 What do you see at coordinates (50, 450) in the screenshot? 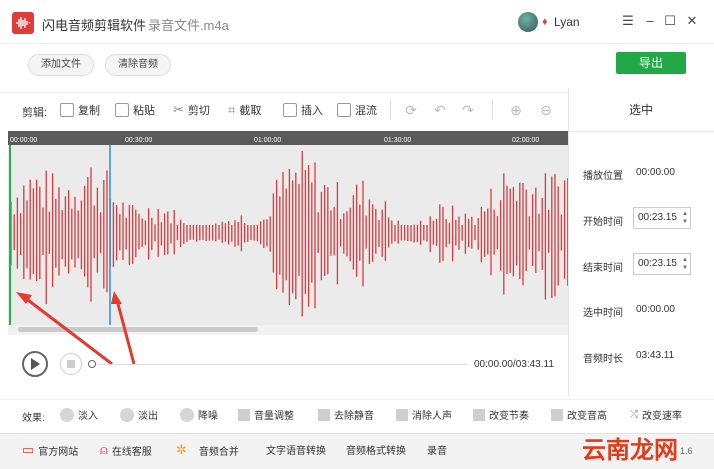
I see `official-site-link: ▭ 官方网站` at bounding box center [50, 450].